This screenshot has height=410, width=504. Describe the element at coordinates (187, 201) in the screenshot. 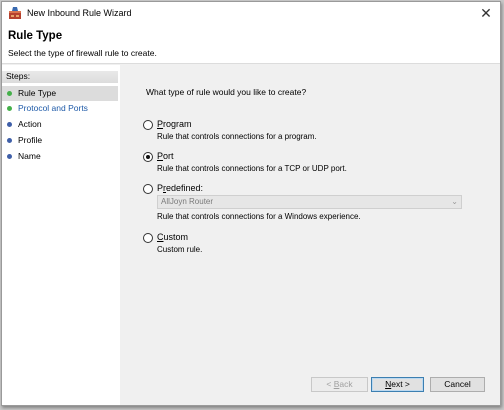

I see `predefined-select-value: AllJoyn Router` at that location.